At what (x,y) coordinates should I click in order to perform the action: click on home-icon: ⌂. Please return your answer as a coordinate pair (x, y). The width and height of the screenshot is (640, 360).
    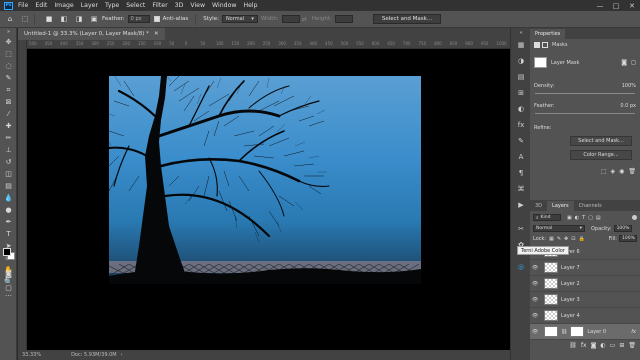
    Looking at the image, I should click on (10, 19).